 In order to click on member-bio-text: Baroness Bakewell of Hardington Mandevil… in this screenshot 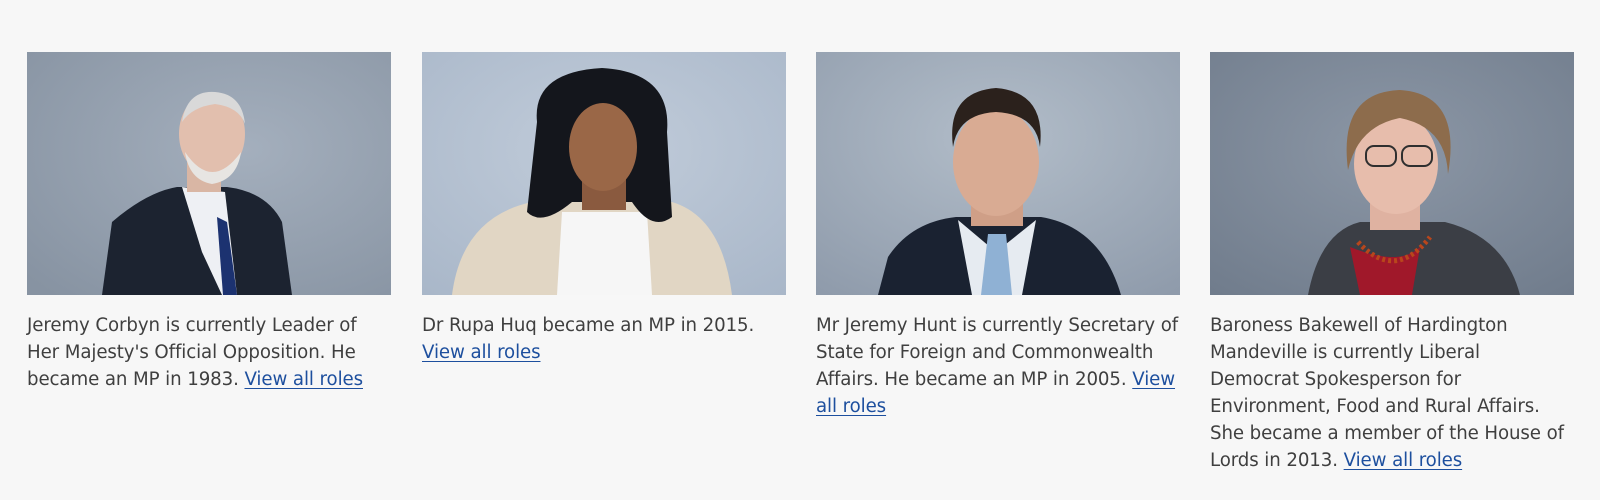, I will do `click(1387, 393)`.